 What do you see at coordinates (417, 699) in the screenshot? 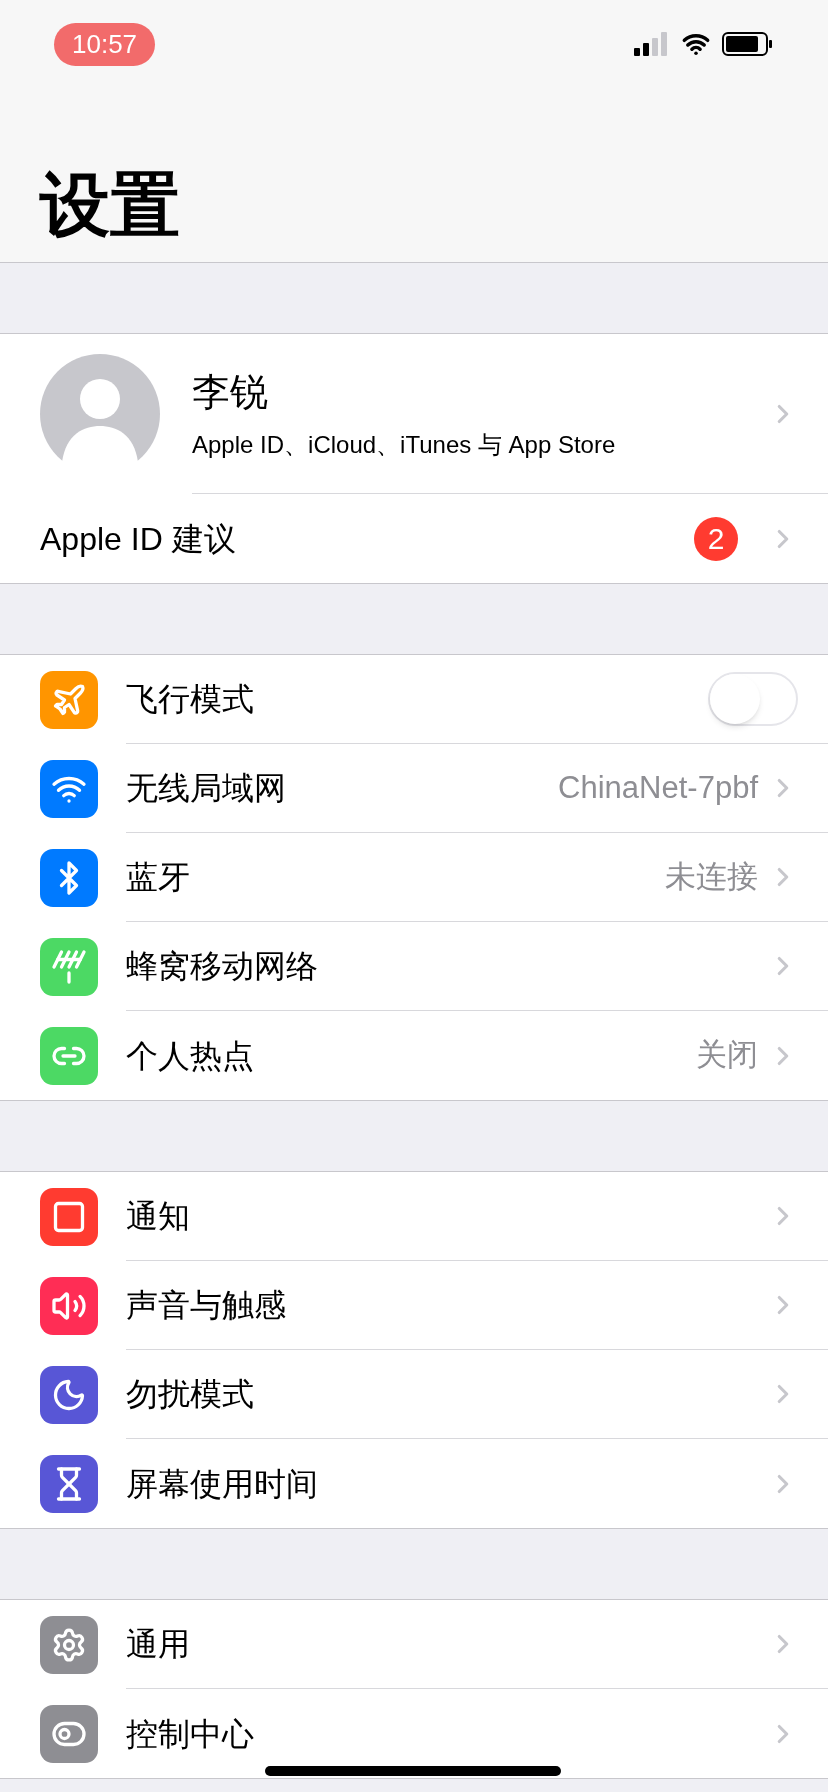
I see `setting-label: 飞行模式` at bounding box center [417, 699].